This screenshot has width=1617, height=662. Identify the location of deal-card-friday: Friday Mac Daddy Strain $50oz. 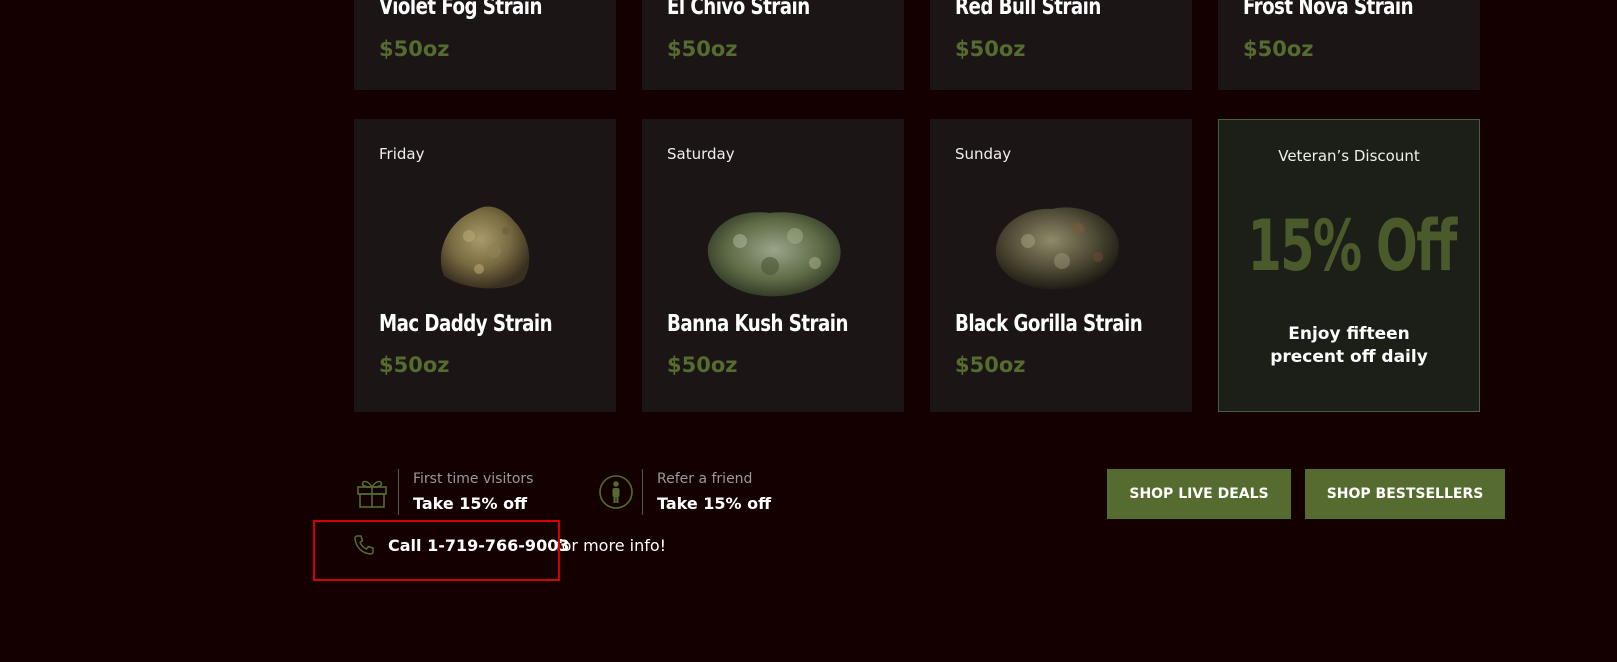
(485, 265).